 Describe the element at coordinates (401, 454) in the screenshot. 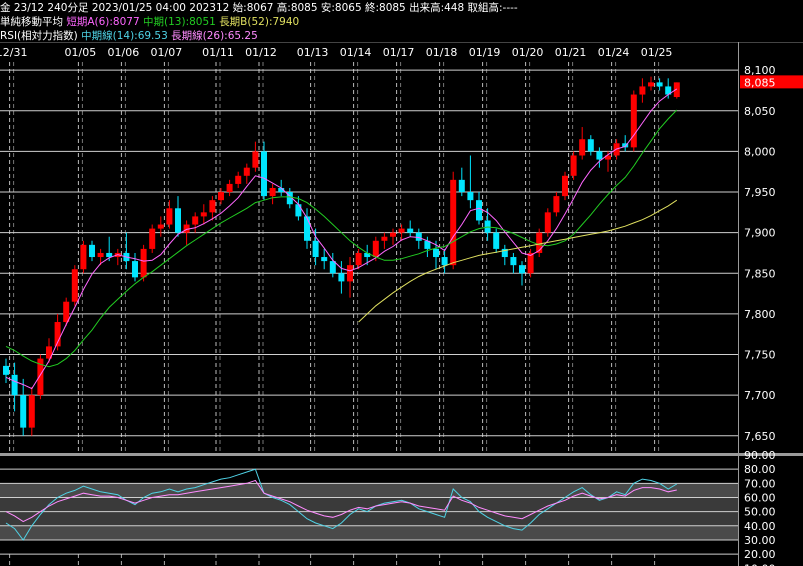

I see `panel-divider` at that location.